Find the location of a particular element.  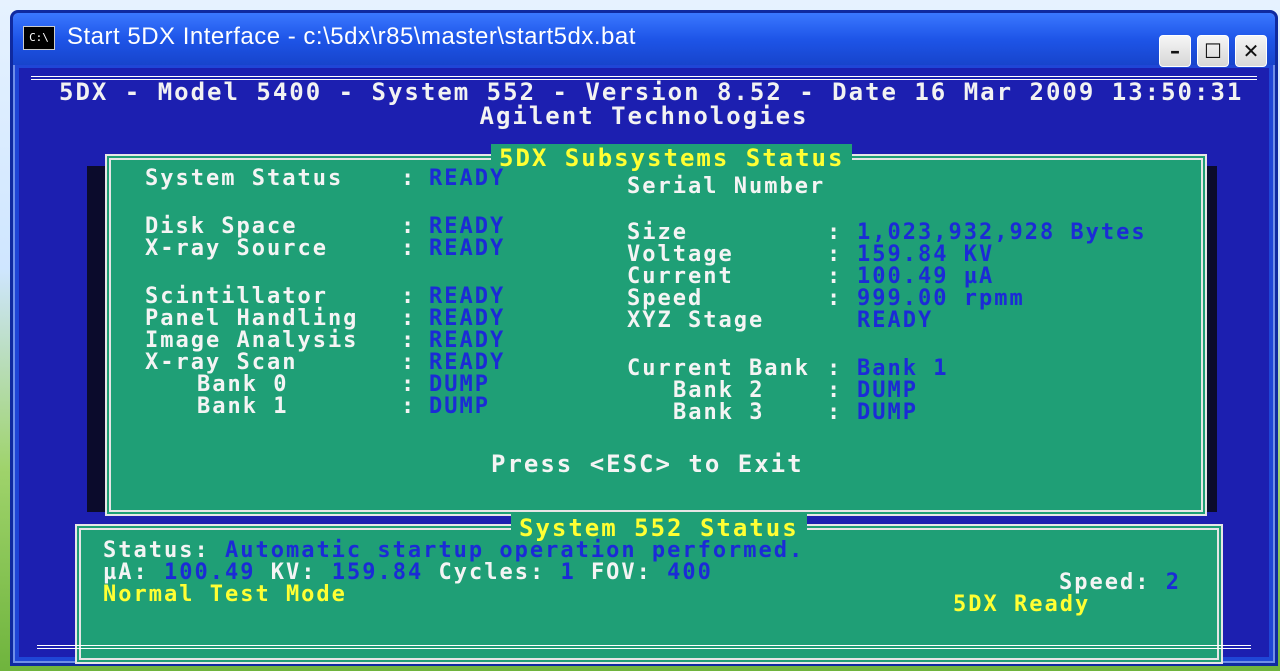

left-row-xray-source: X-ray Source is located at coordinates (236, 248).